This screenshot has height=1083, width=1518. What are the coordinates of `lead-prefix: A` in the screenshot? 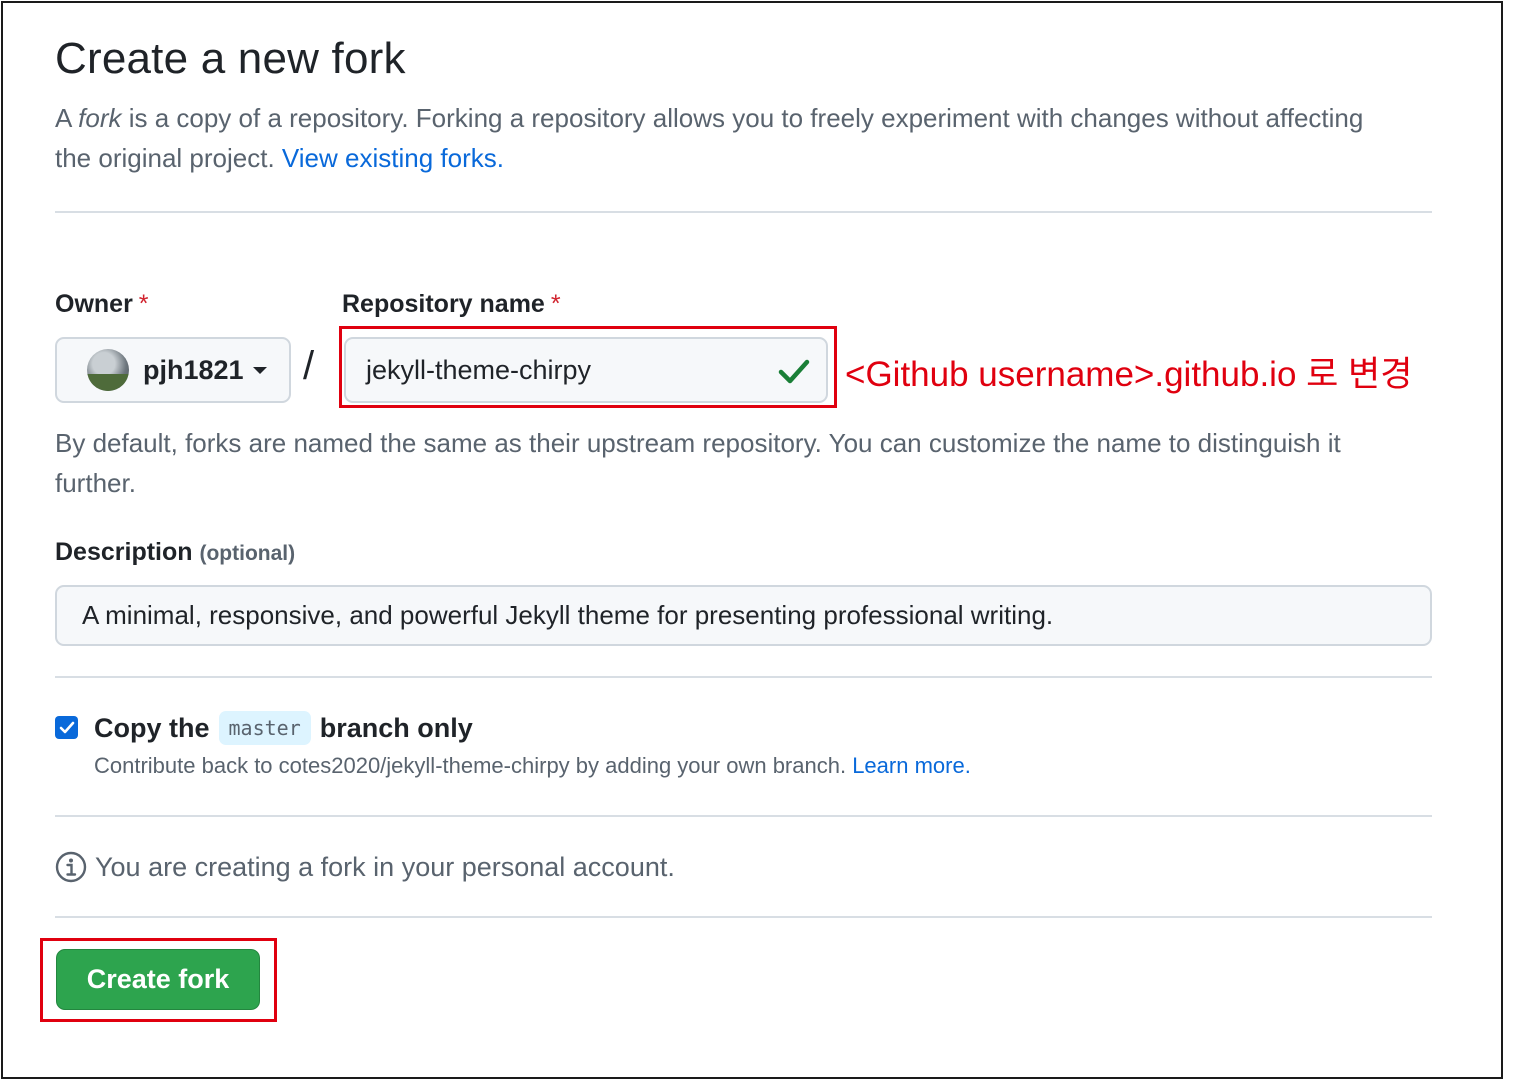 It's located at (67, 118).